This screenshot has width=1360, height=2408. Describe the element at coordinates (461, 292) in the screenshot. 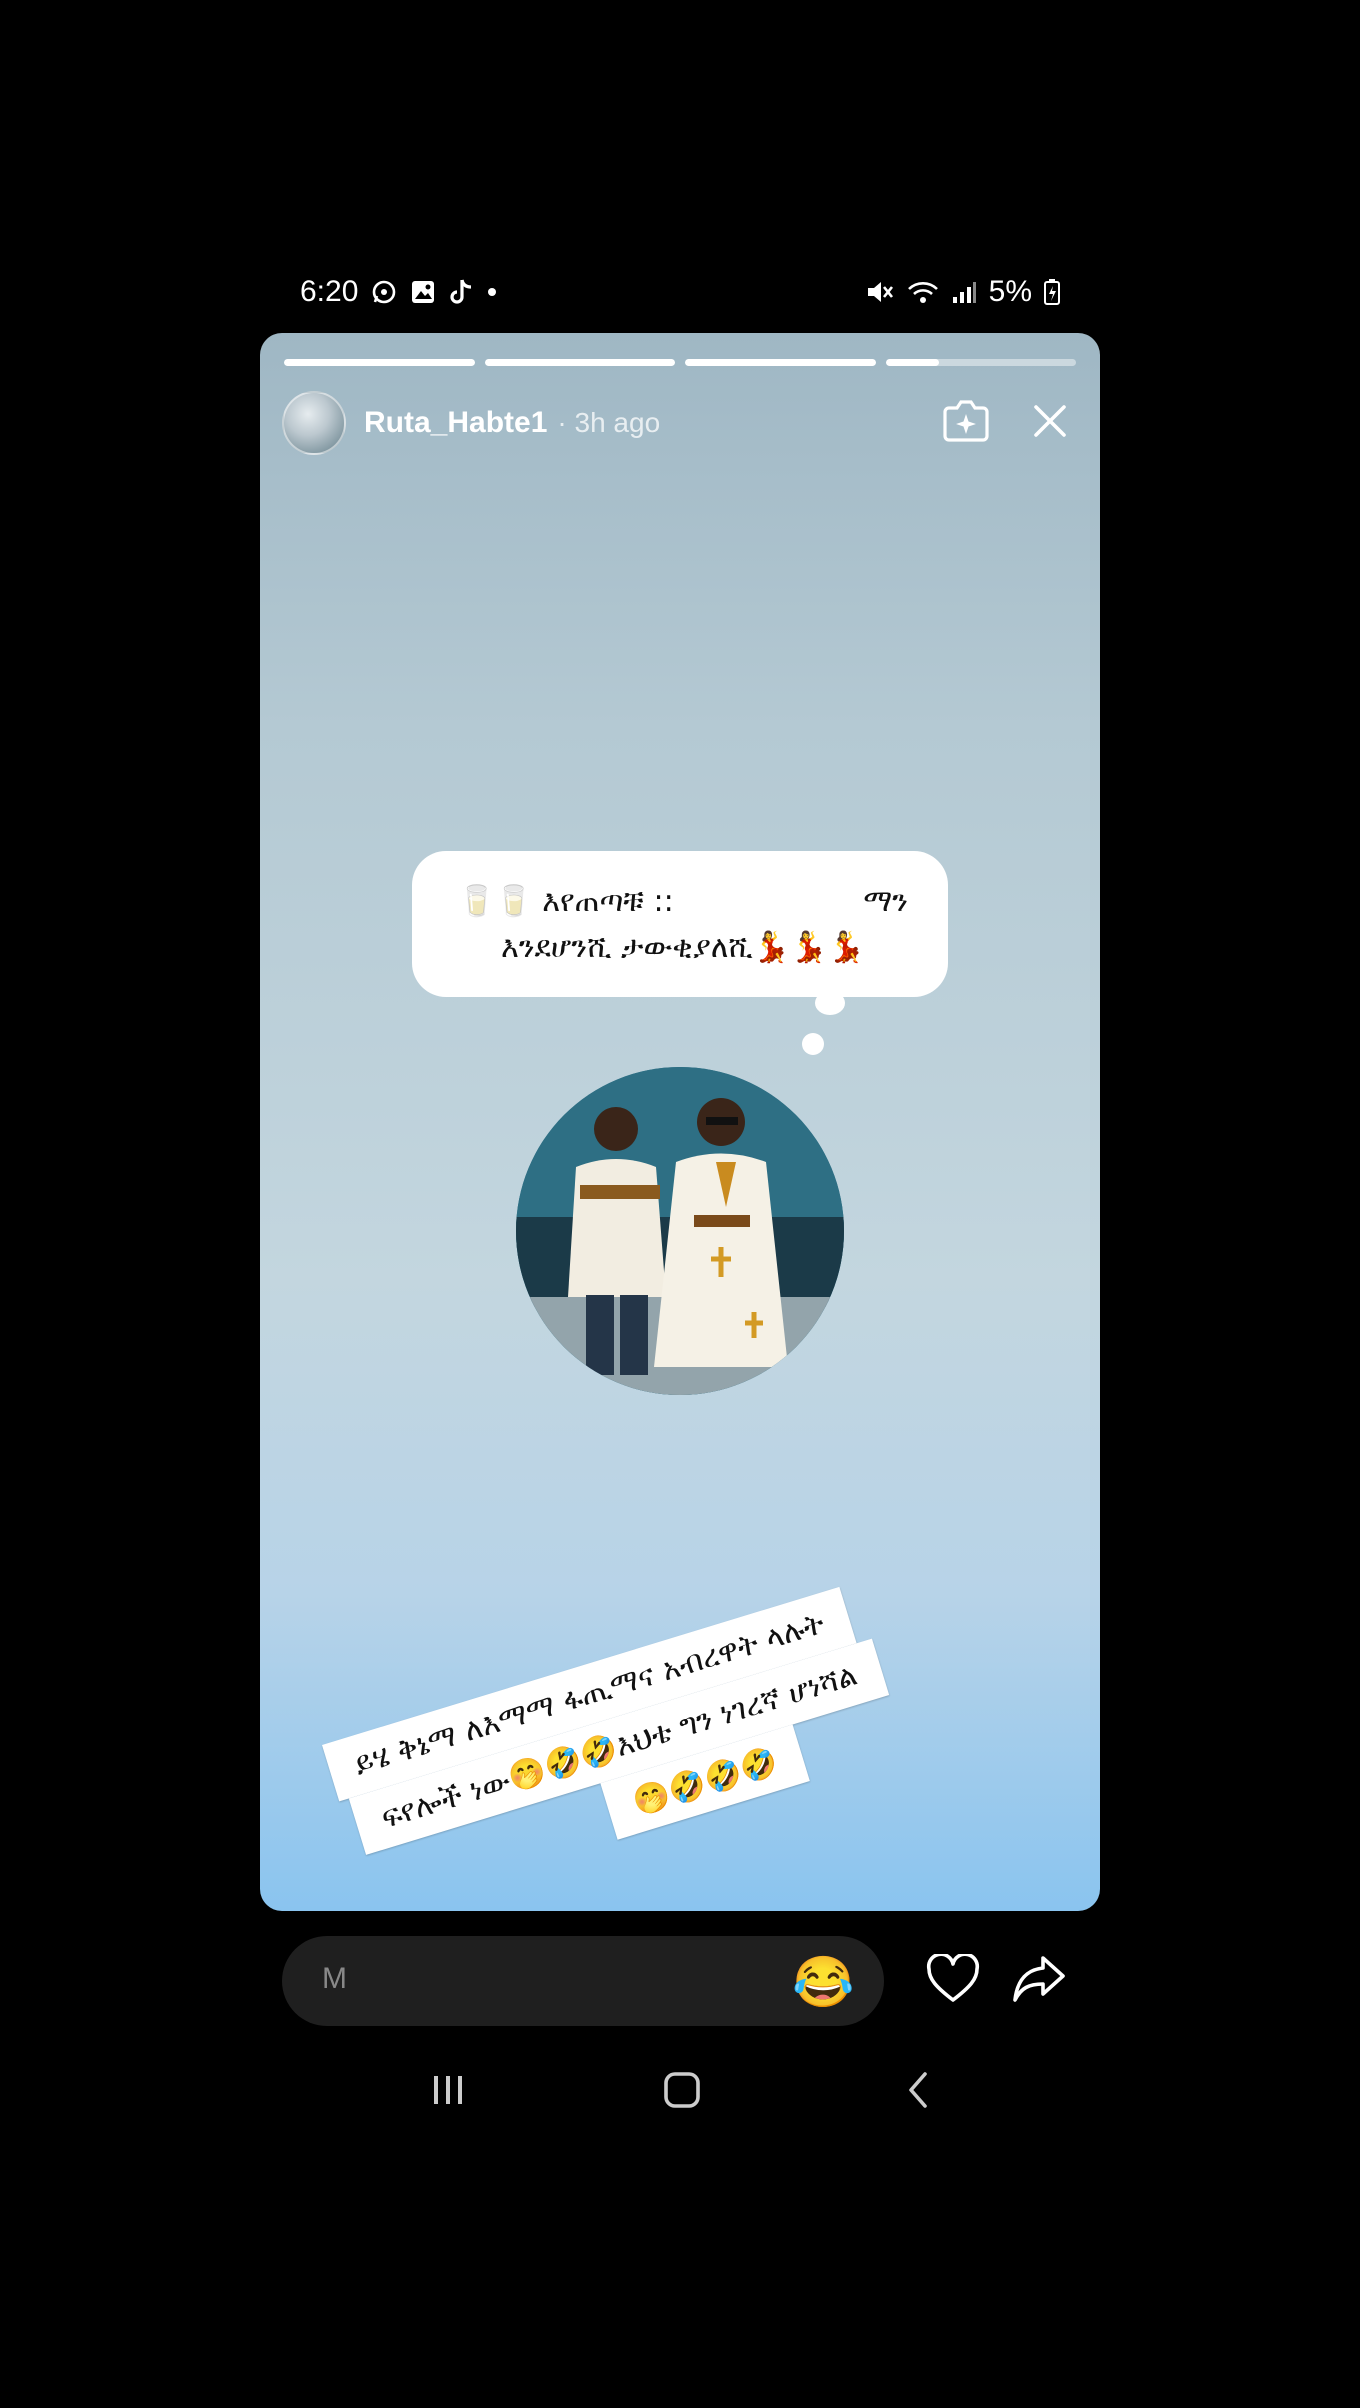

I see `tiktok-icon` at that location.